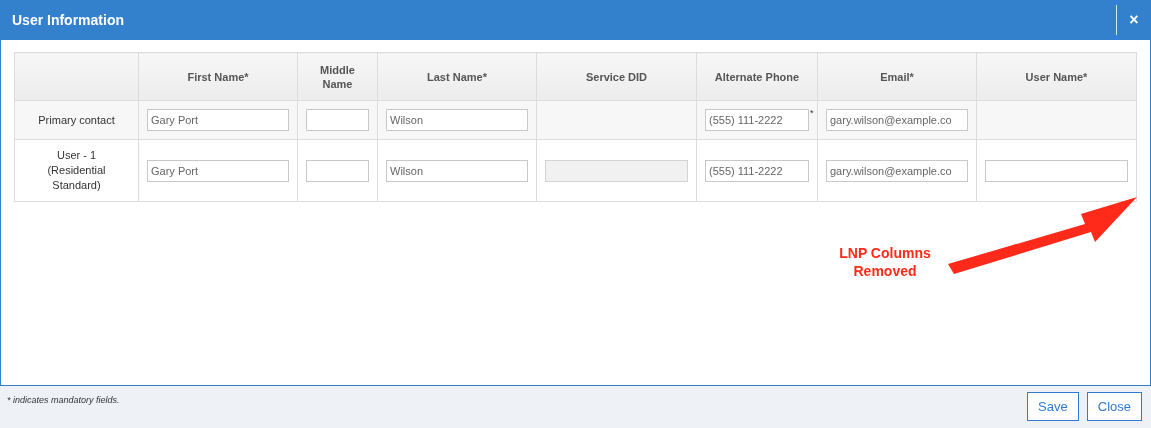  What do you see at coordinates (616, 76) in the screenshot?
I see `column-header: Service DID` at bounding box center [616, 76].